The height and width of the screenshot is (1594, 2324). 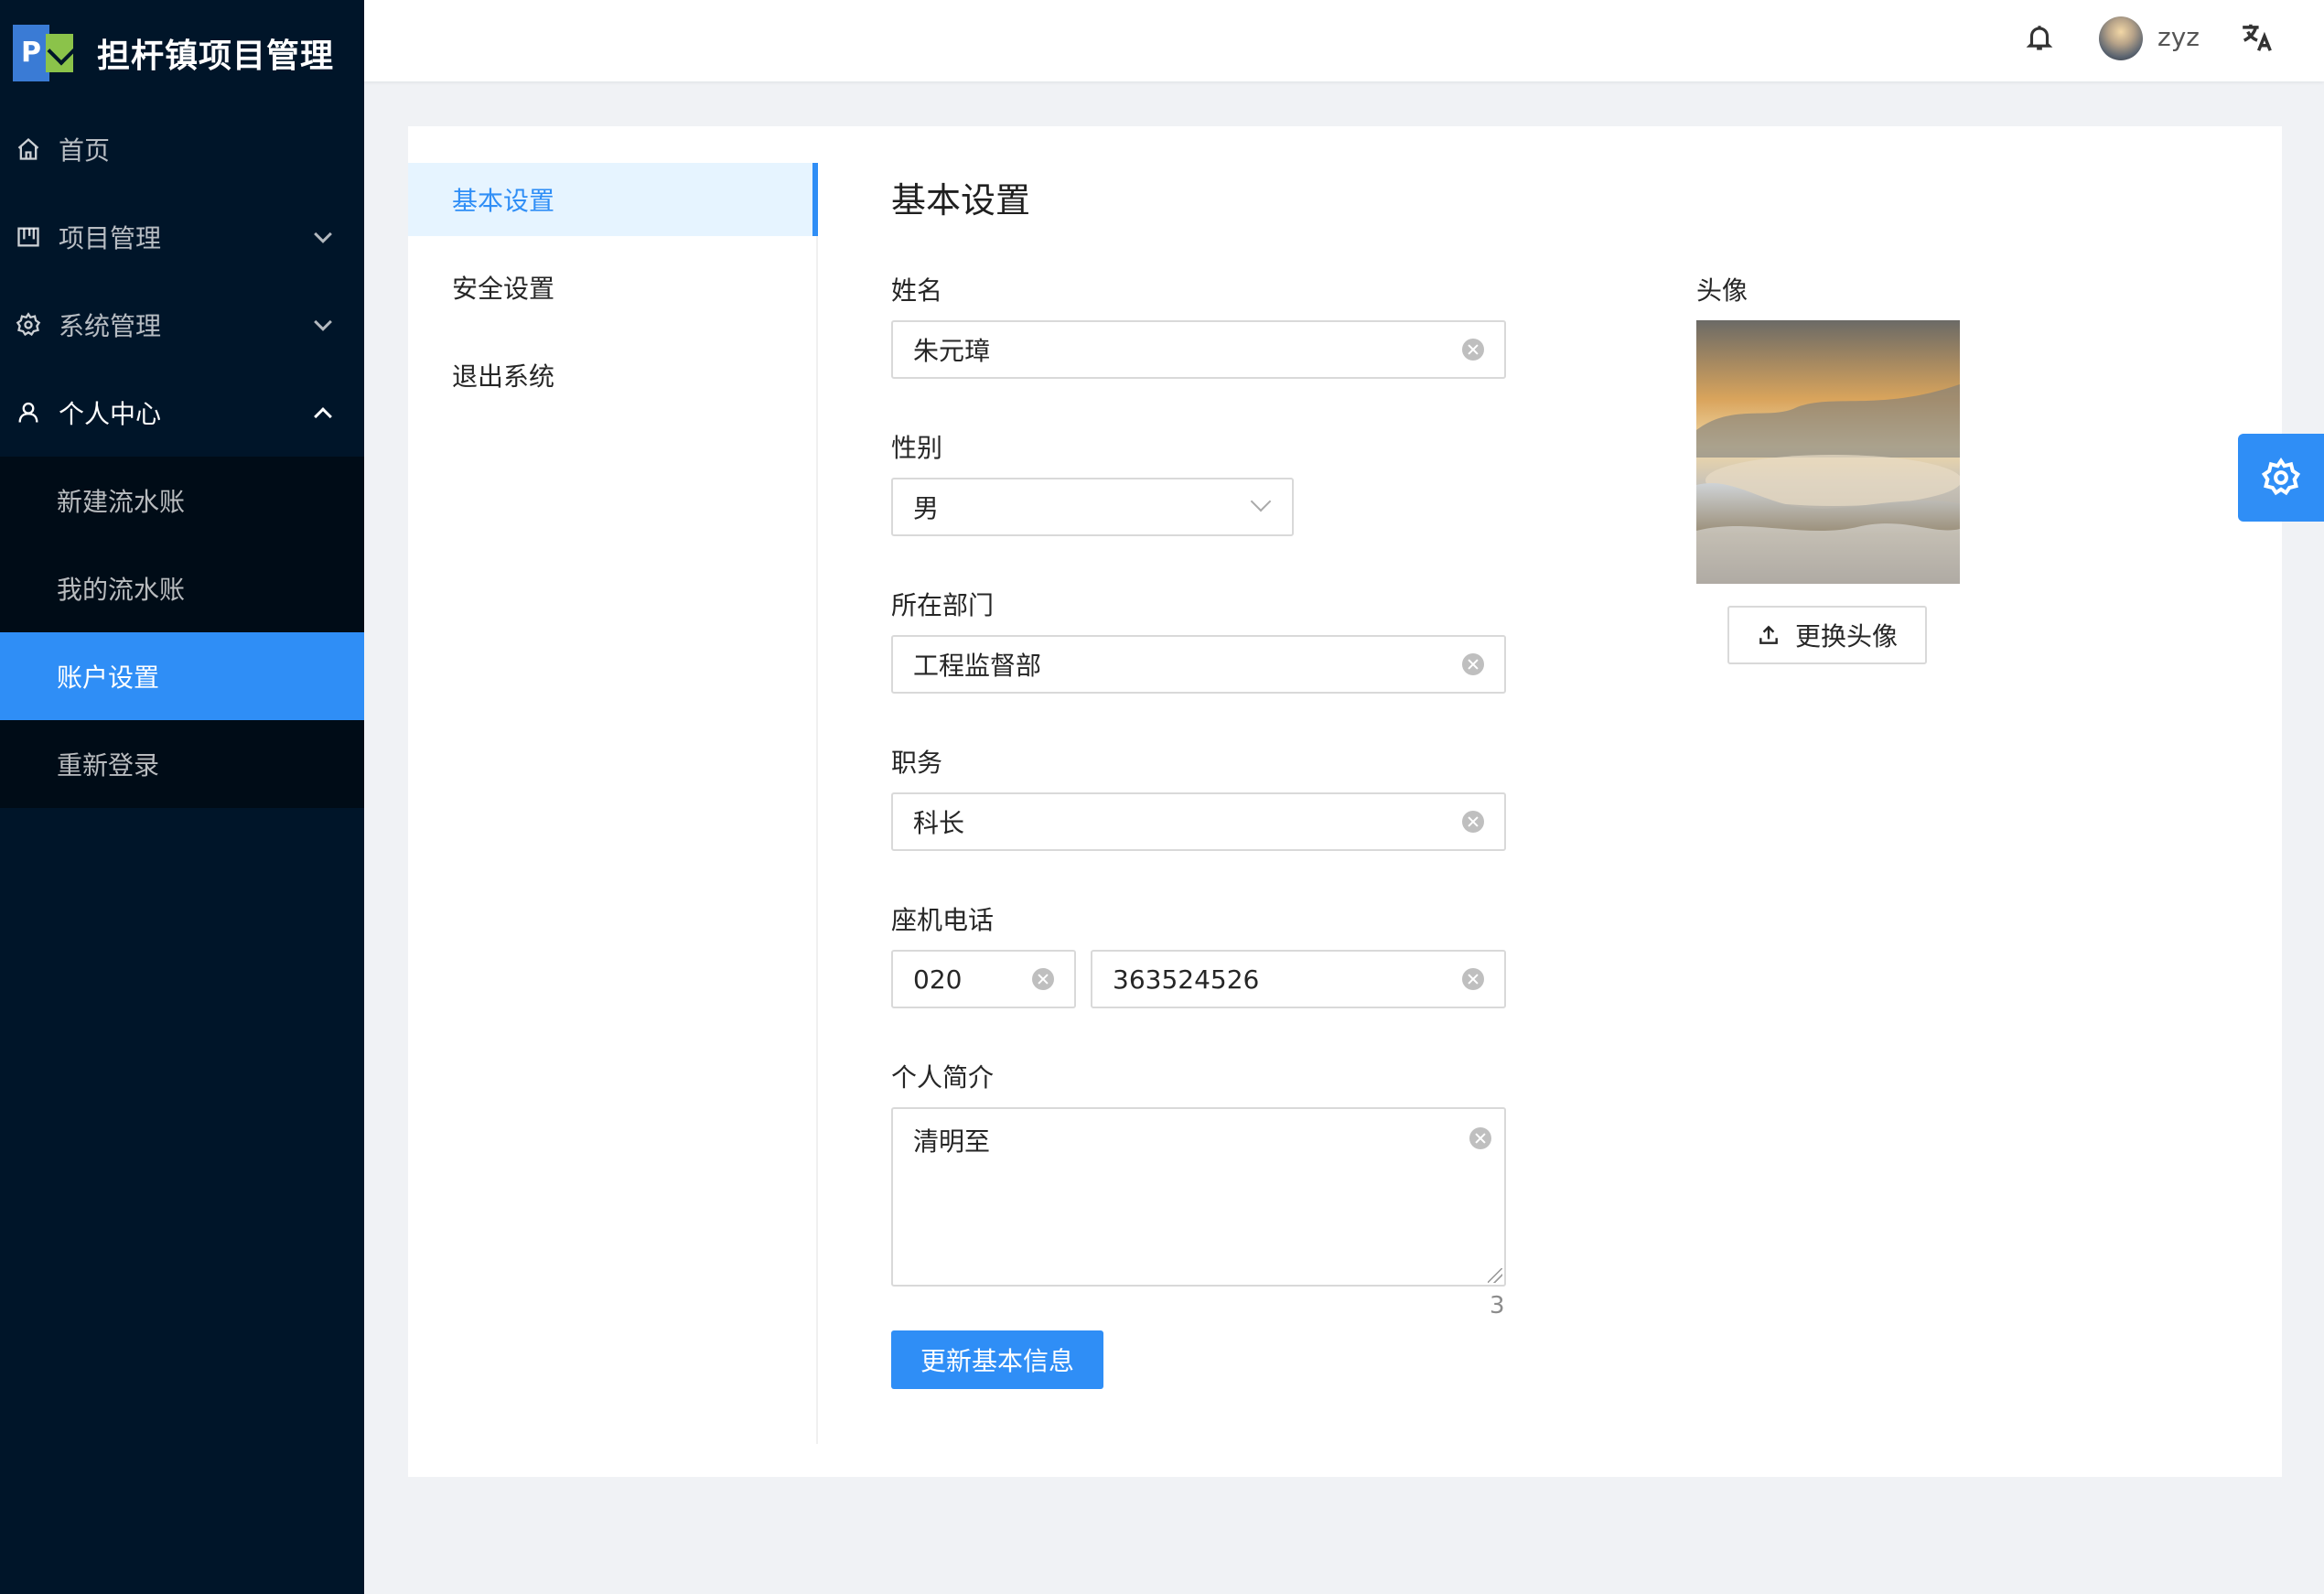 What do you see at coordinates (216, 56) in the screenshot?
I see `app-title: 担杆镇项目管理` at bounding box center [216, 56].